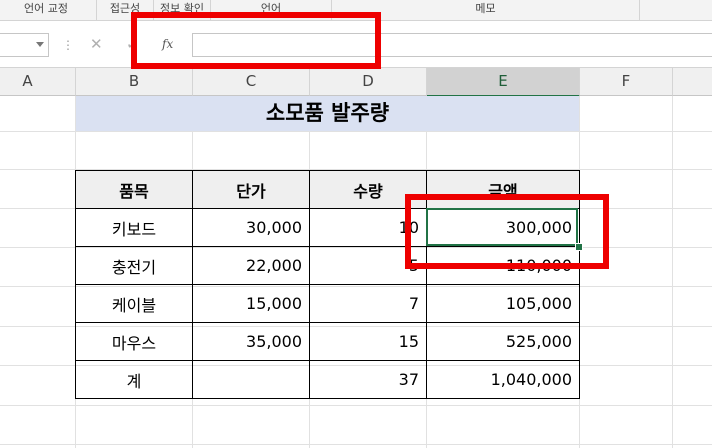 The height and width of the screenshot is (448, 712). Describe the element at coordinates (125, 10) in the screenshot. I see `ribbon-group-accessibility: 접근성` at that location.